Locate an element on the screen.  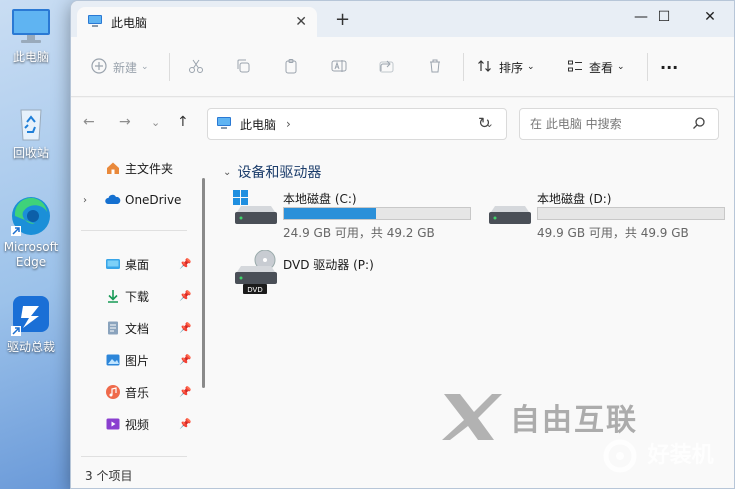
desktop-icon-driver-app: 驱动总裁 is located at coordinates (31, 324).